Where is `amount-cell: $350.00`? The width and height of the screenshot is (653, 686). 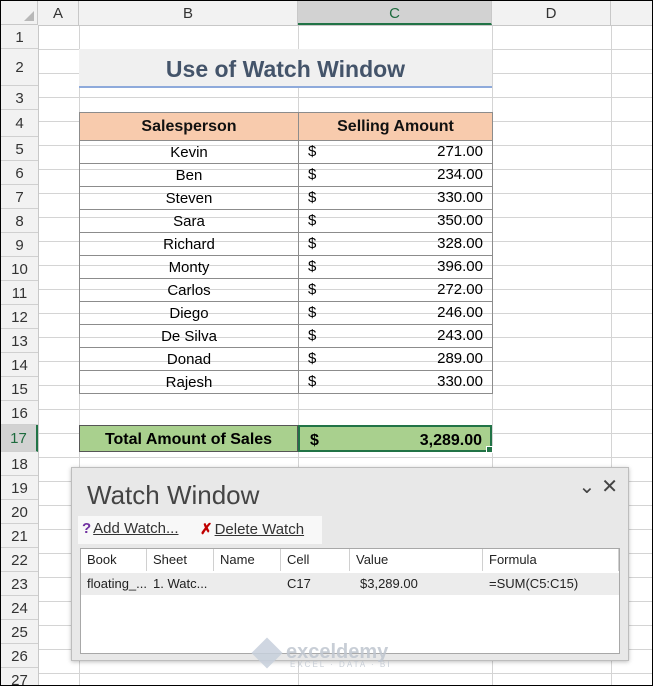
amount-cell: $350.00 is located at coordinates (395, 221).